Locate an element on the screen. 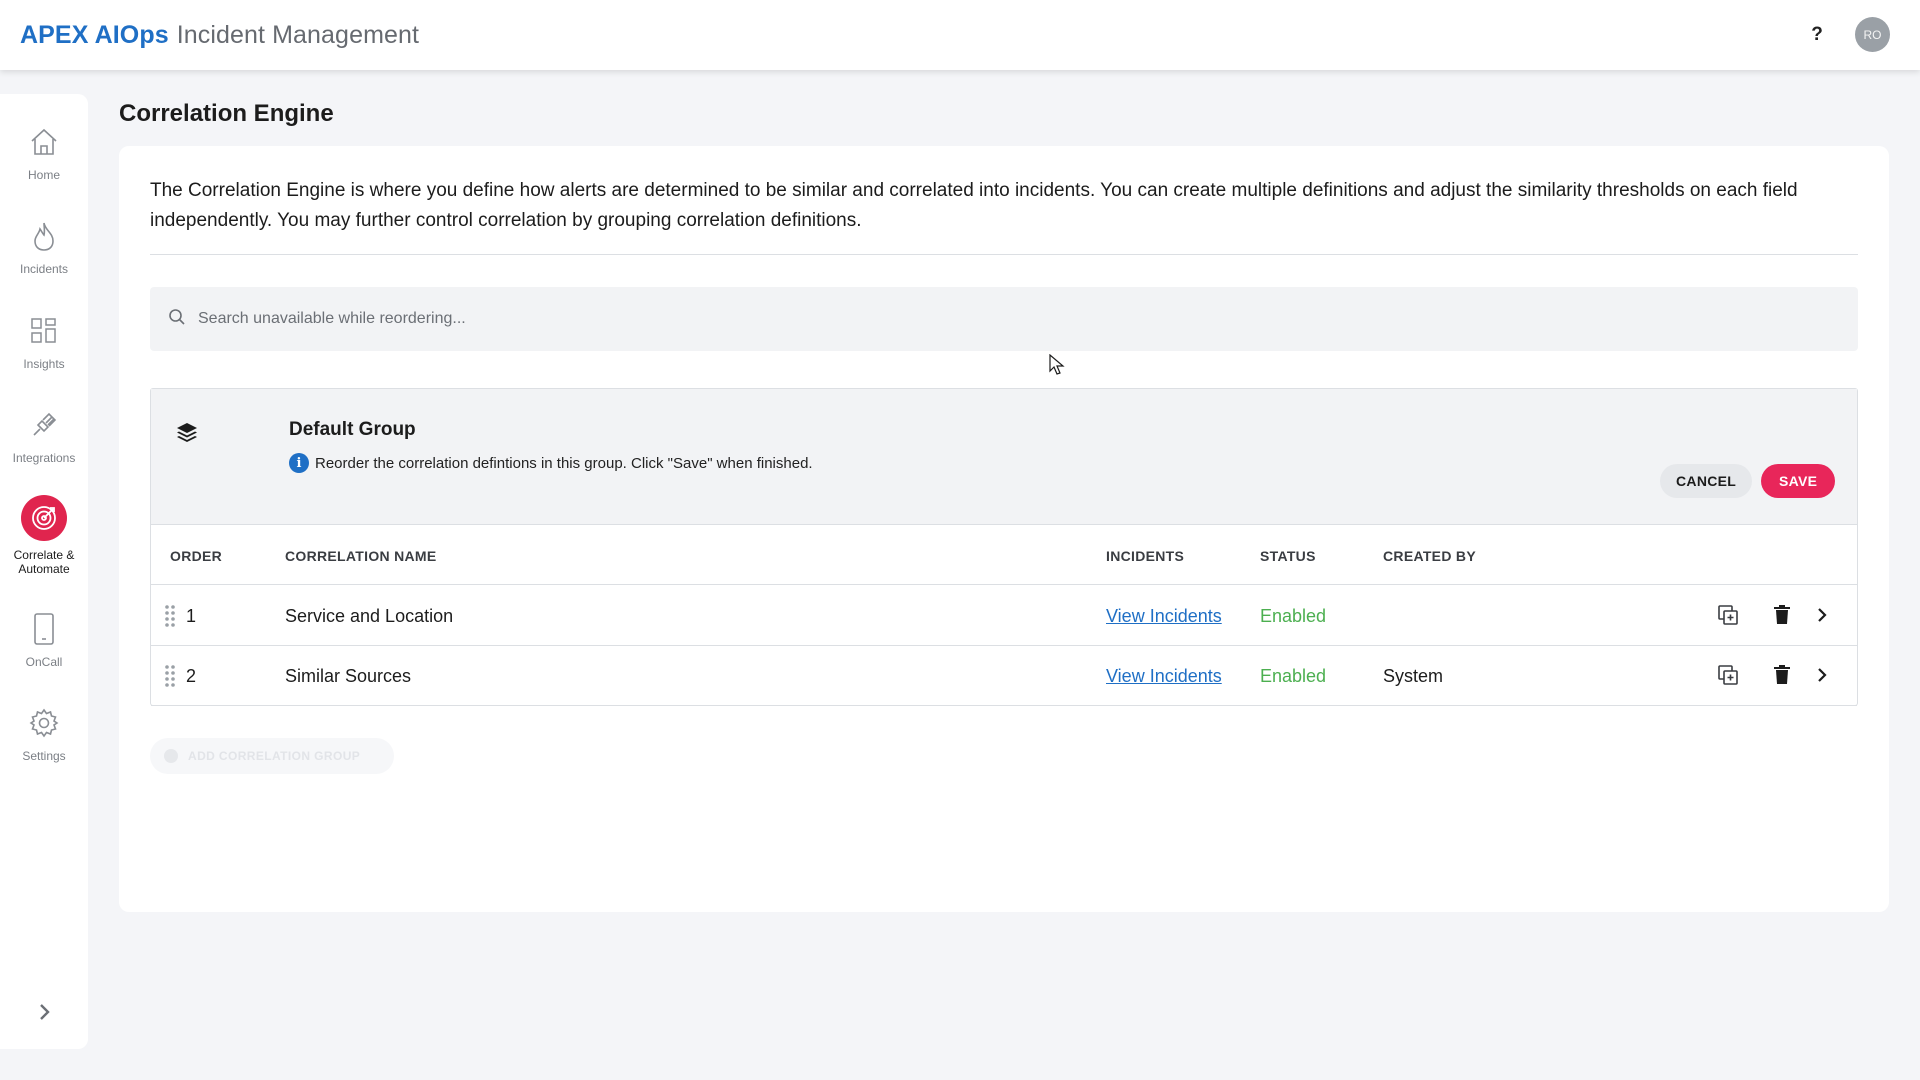 The height and width of the screenshot is (1080, 1920). cancel-button: CANCEL is located at coordinates (1706, 481).